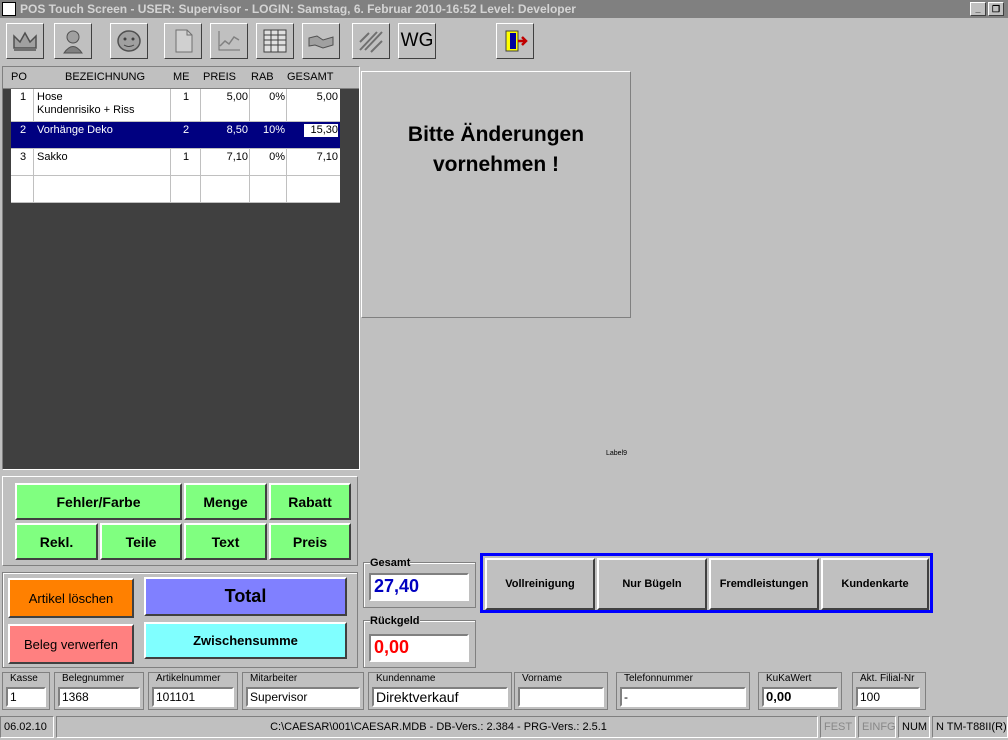 This screenshot has height=740, width=1008. Describe the element at coordinates (914, 727) in the screenshot. I see `status-num: NUM` at that location.